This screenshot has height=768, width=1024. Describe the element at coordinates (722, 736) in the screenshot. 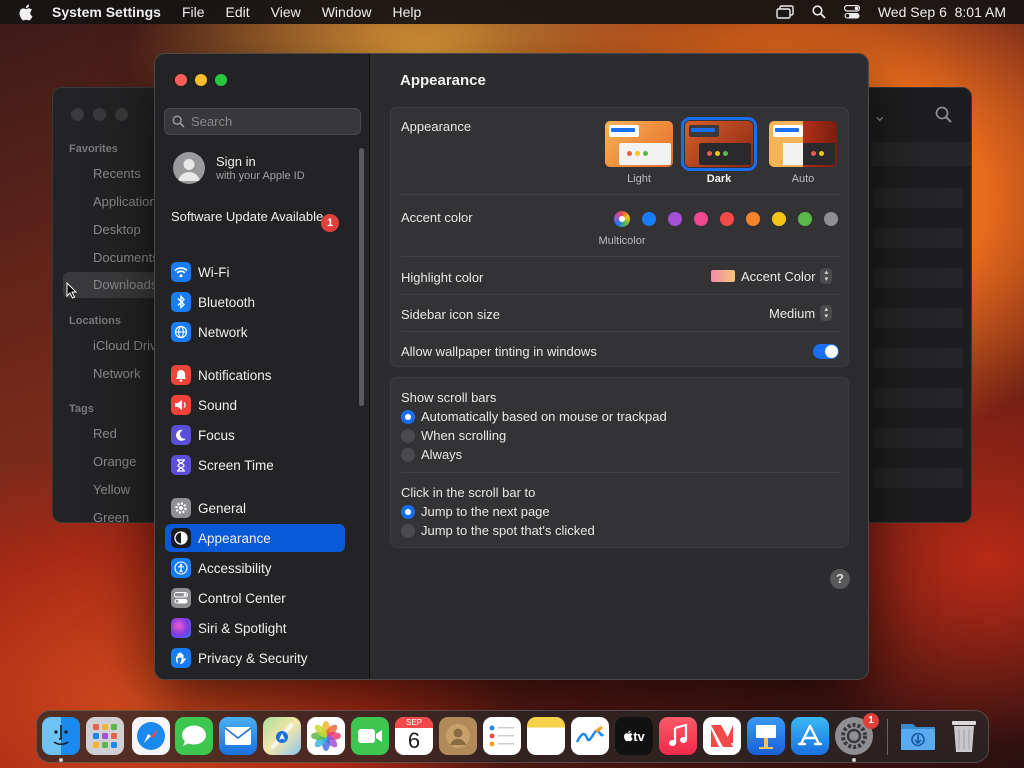

I see `news-icon` at that location.